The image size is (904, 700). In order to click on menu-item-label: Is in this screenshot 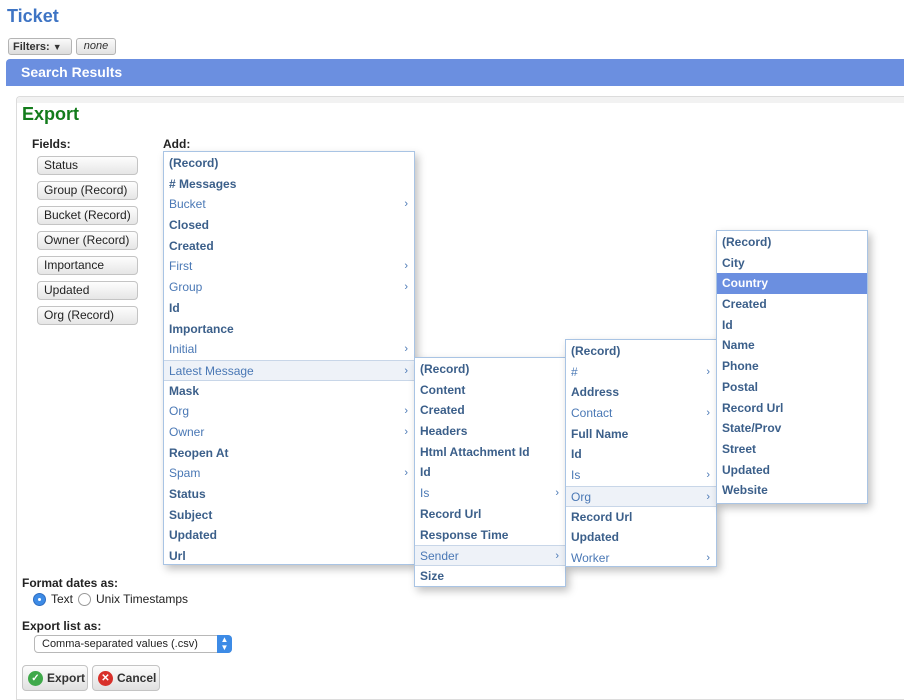, I will do `click(576, 475)`.